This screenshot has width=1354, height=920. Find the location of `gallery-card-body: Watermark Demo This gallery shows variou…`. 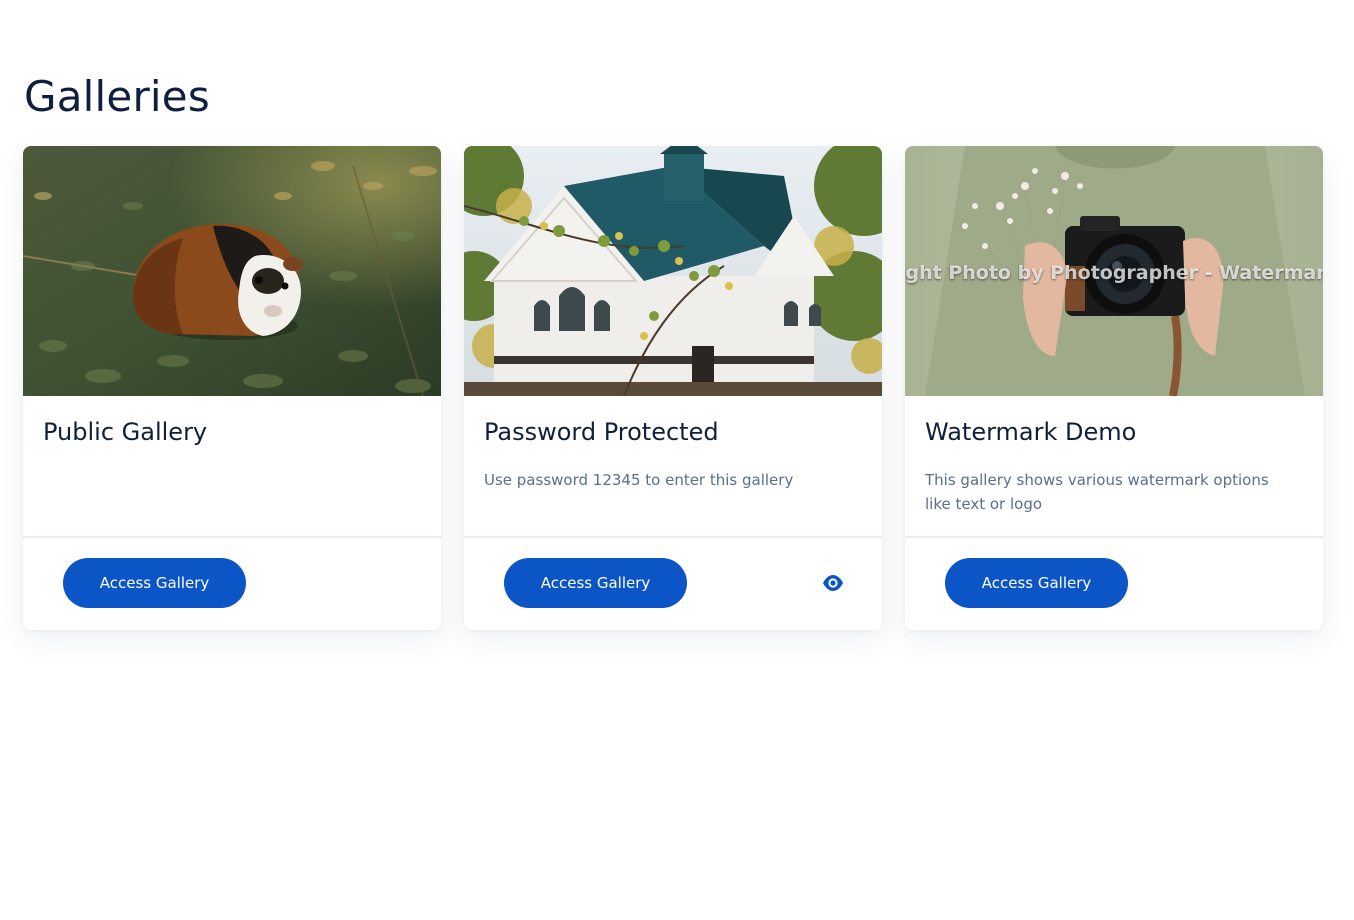

gallery-card-body: Watermark Demo This gallery shows variou… is located at coordinates (1114, 467).